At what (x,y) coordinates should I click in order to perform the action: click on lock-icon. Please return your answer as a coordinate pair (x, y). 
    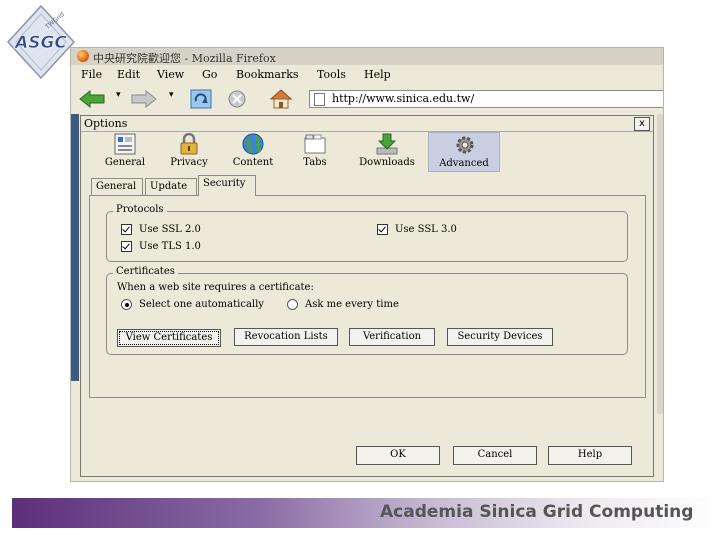
    Looking at the image, I should click on (189, 144).